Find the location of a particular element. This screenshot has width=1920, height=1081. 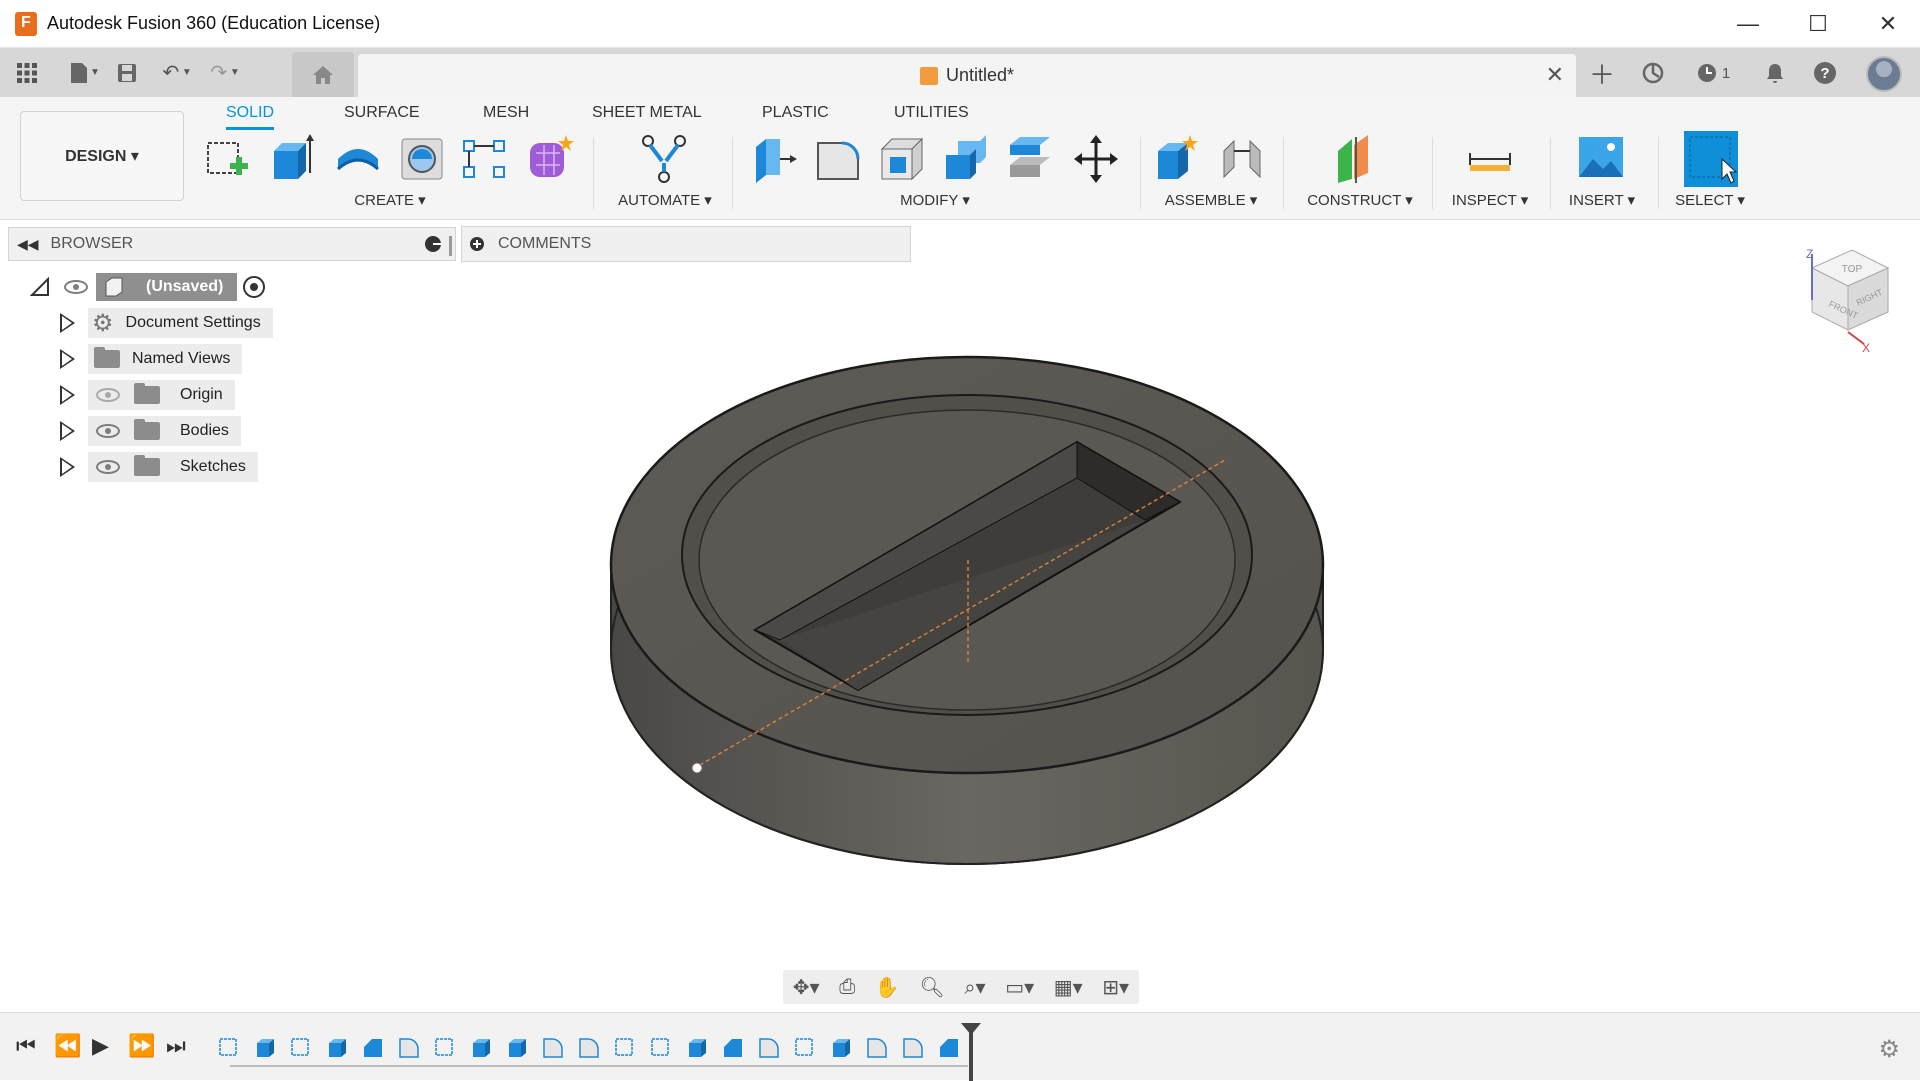

tab-plastic: PLASTIC is located at coordinates (795, 113).